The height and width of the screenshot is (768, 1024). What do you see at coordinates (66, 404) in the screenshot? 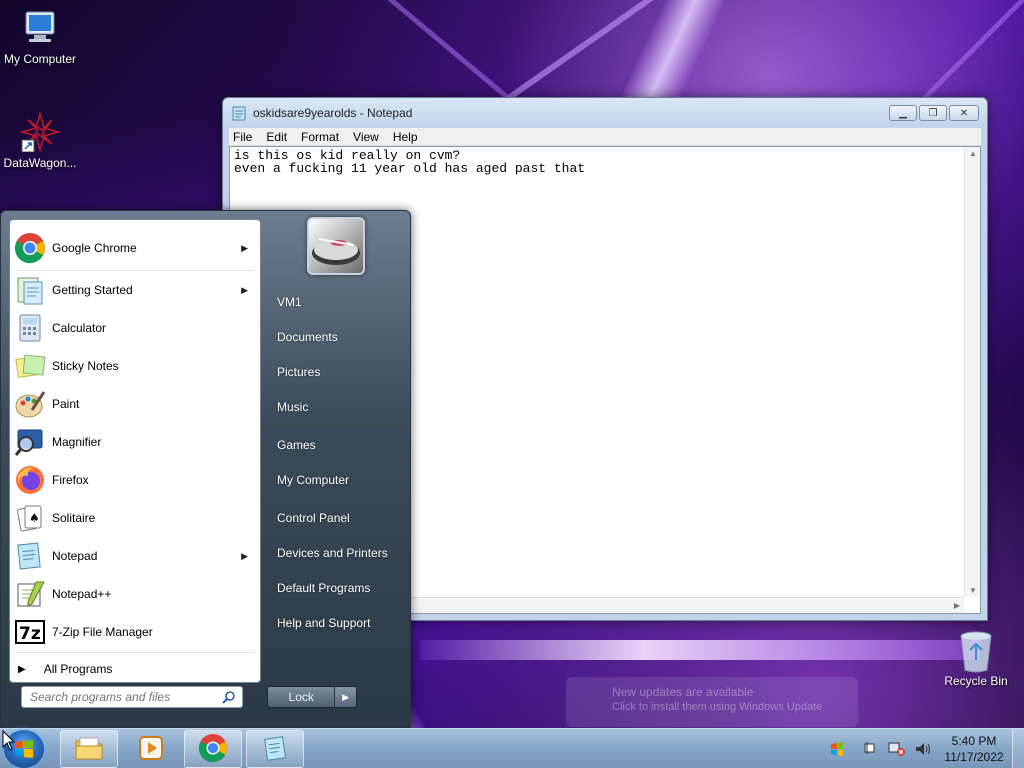
I see `program-label: Paint` at bounding box center [66, 404].